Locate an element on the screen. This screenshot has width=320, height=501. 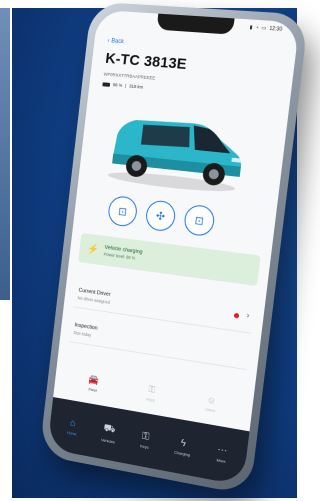
signal-icon: ▮ is located at coordinates (251, 27).